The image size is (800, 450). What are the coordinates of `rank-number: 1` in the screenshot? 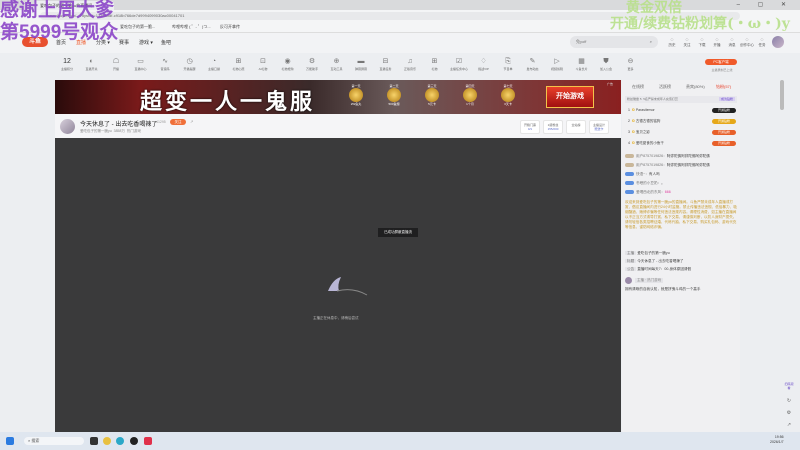 It's located at (629, 110).